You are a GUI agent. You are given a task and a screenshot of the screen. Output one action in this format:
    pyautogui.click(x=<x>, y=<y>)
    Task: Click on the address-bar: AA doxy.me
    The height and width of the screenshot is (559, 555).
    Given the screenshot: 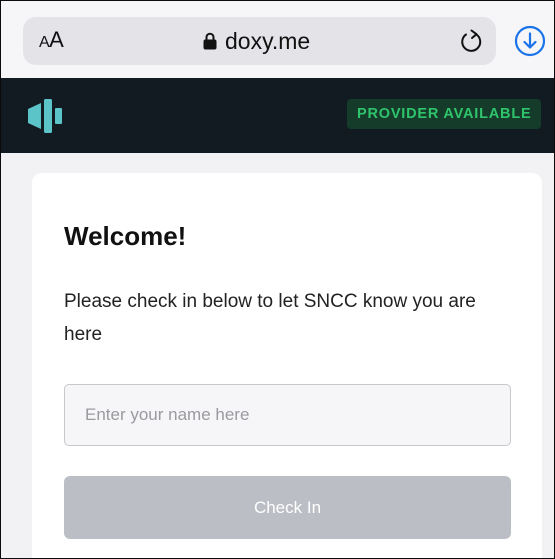 What is the action you would take?
    pyautogui.click(x=259, y=41)
    